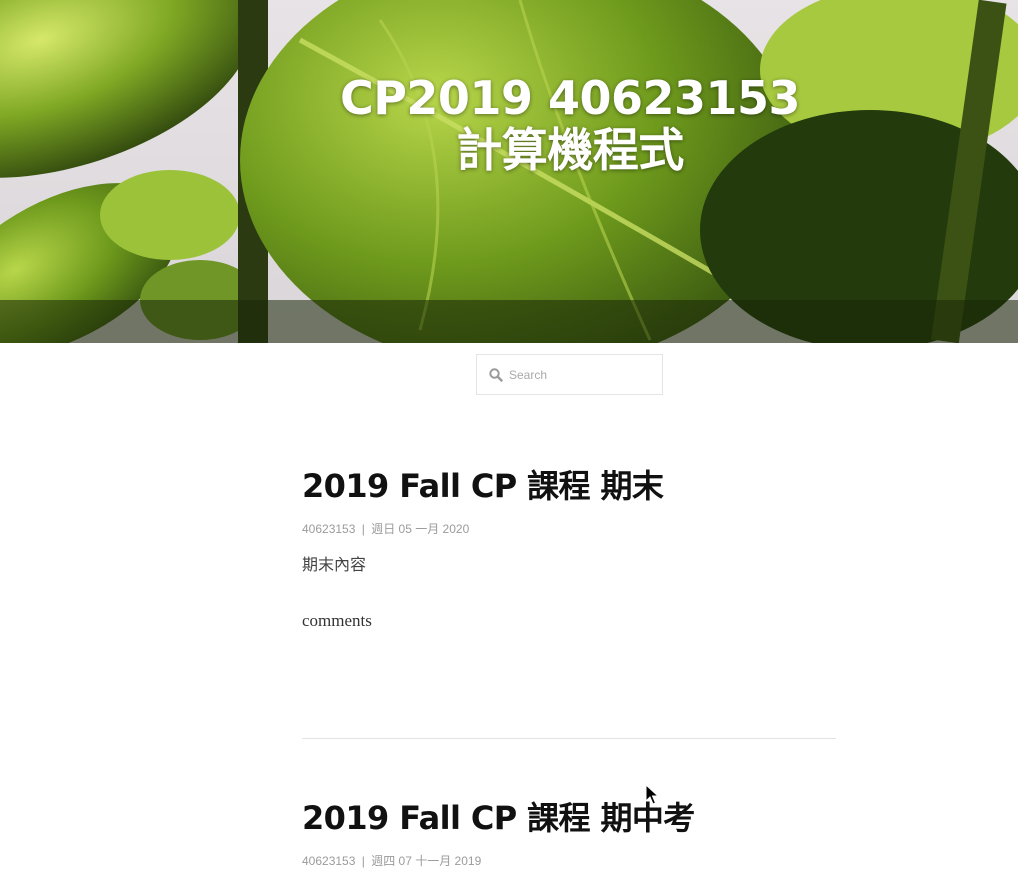  I want to click on mouse-cursor-icon, so click(652, 794).